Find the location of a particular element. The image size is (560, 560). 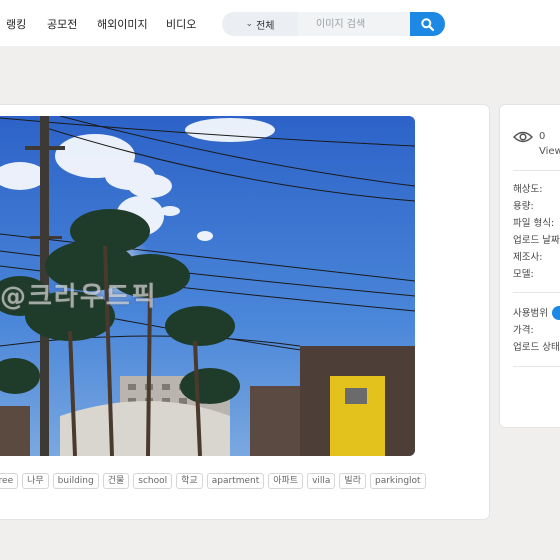

photo-watermark: @크라우드픽 is located at coordinates (79, 297).